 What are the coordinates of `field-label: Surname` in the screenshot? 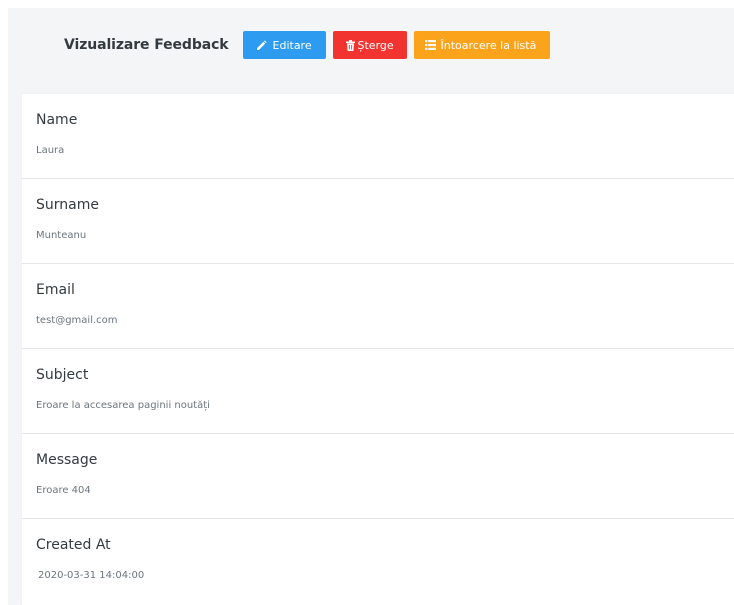 It's located at (67, 205).